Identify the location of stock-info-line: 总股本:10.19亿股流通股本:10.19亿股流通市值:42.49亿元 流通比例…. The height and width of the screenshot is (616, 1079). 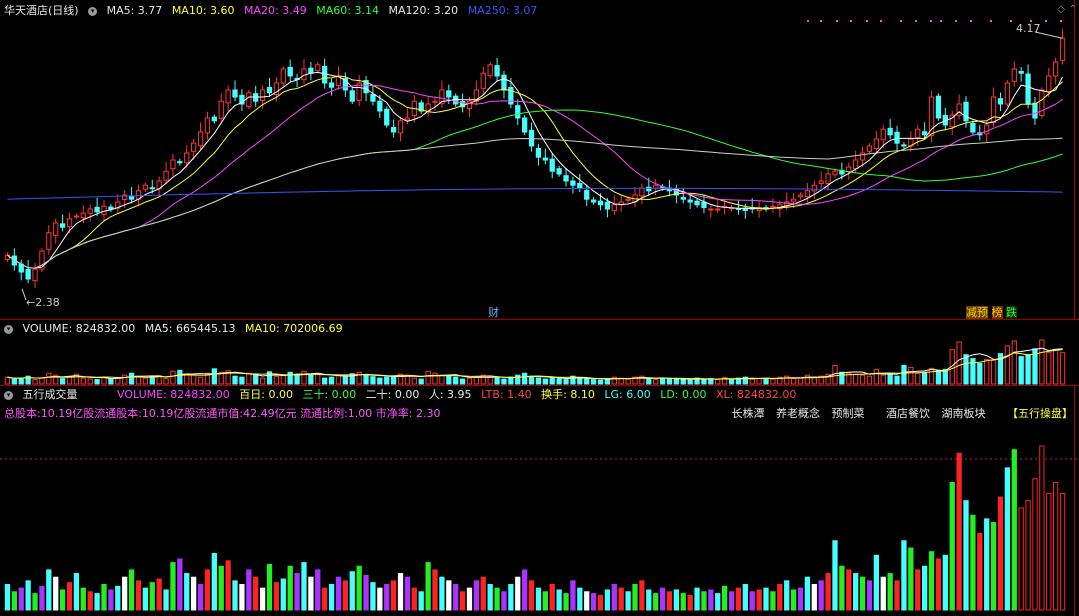
(222, 413).